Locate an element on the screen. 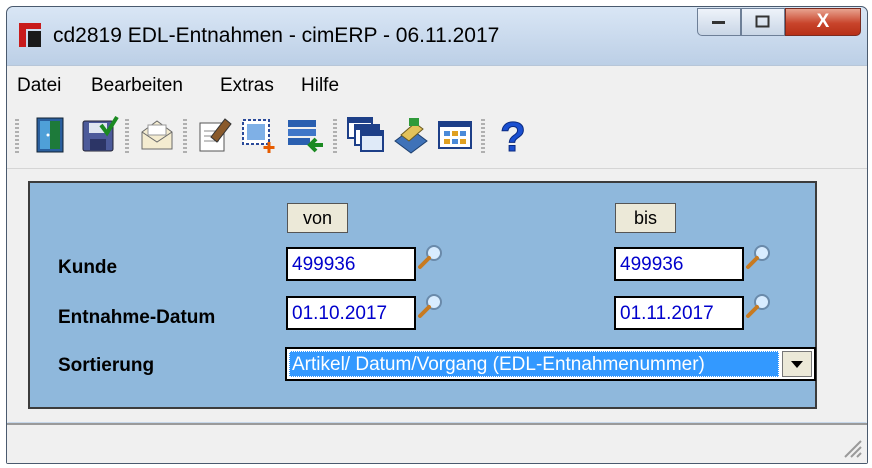 Image resolution: width=872 pixels, height=468 pixels. sortierung-label: Sortierung is located at coordinates (106, 365).